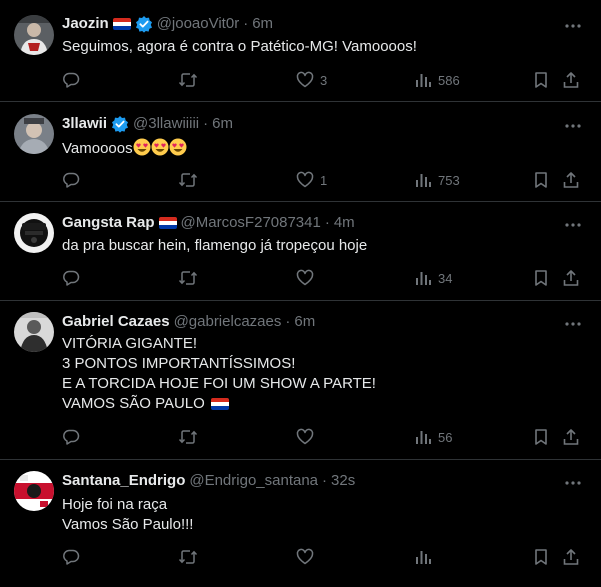  What do you see at coordinates (253, 481) in the screenshot?
I see `user-handle: @Endrigo_santana` at bounding box center [253, 481].